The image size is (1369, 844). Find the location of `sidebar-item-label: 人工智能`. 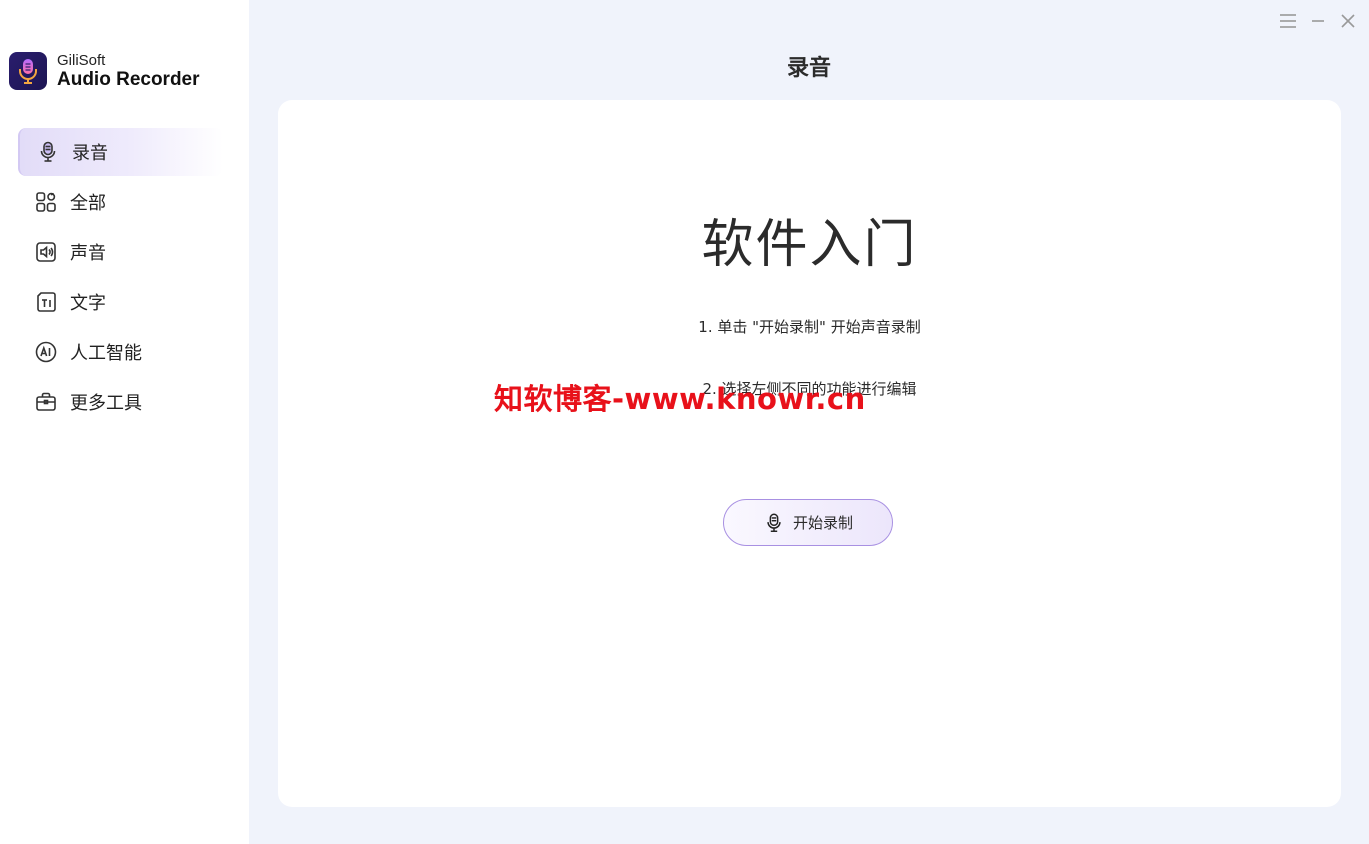

sidebar-item-label: 人工智能 is located at coordinates (106, 353).